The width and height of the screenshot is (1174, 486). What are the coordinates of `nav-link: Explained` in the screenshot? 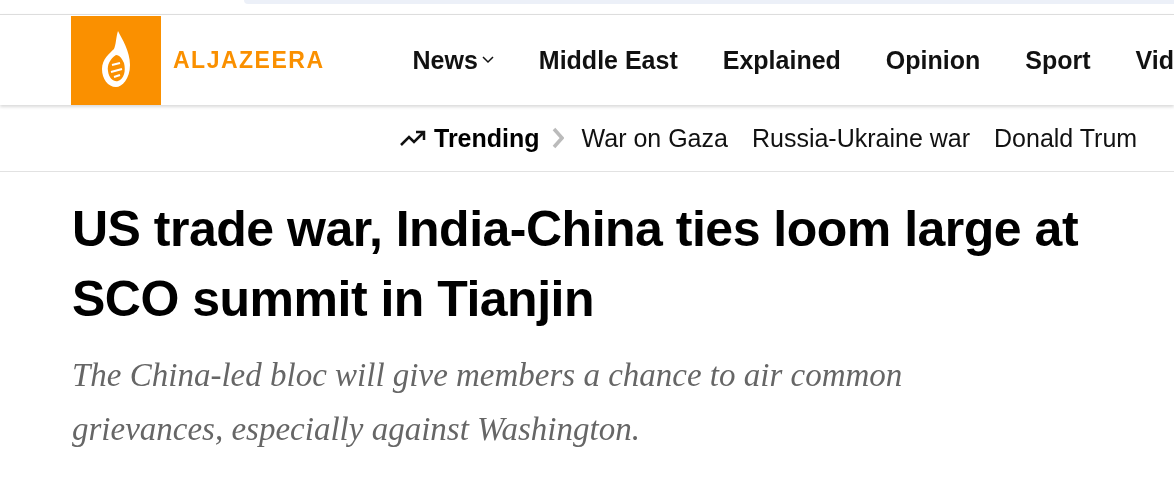 It's located at (781, 60).